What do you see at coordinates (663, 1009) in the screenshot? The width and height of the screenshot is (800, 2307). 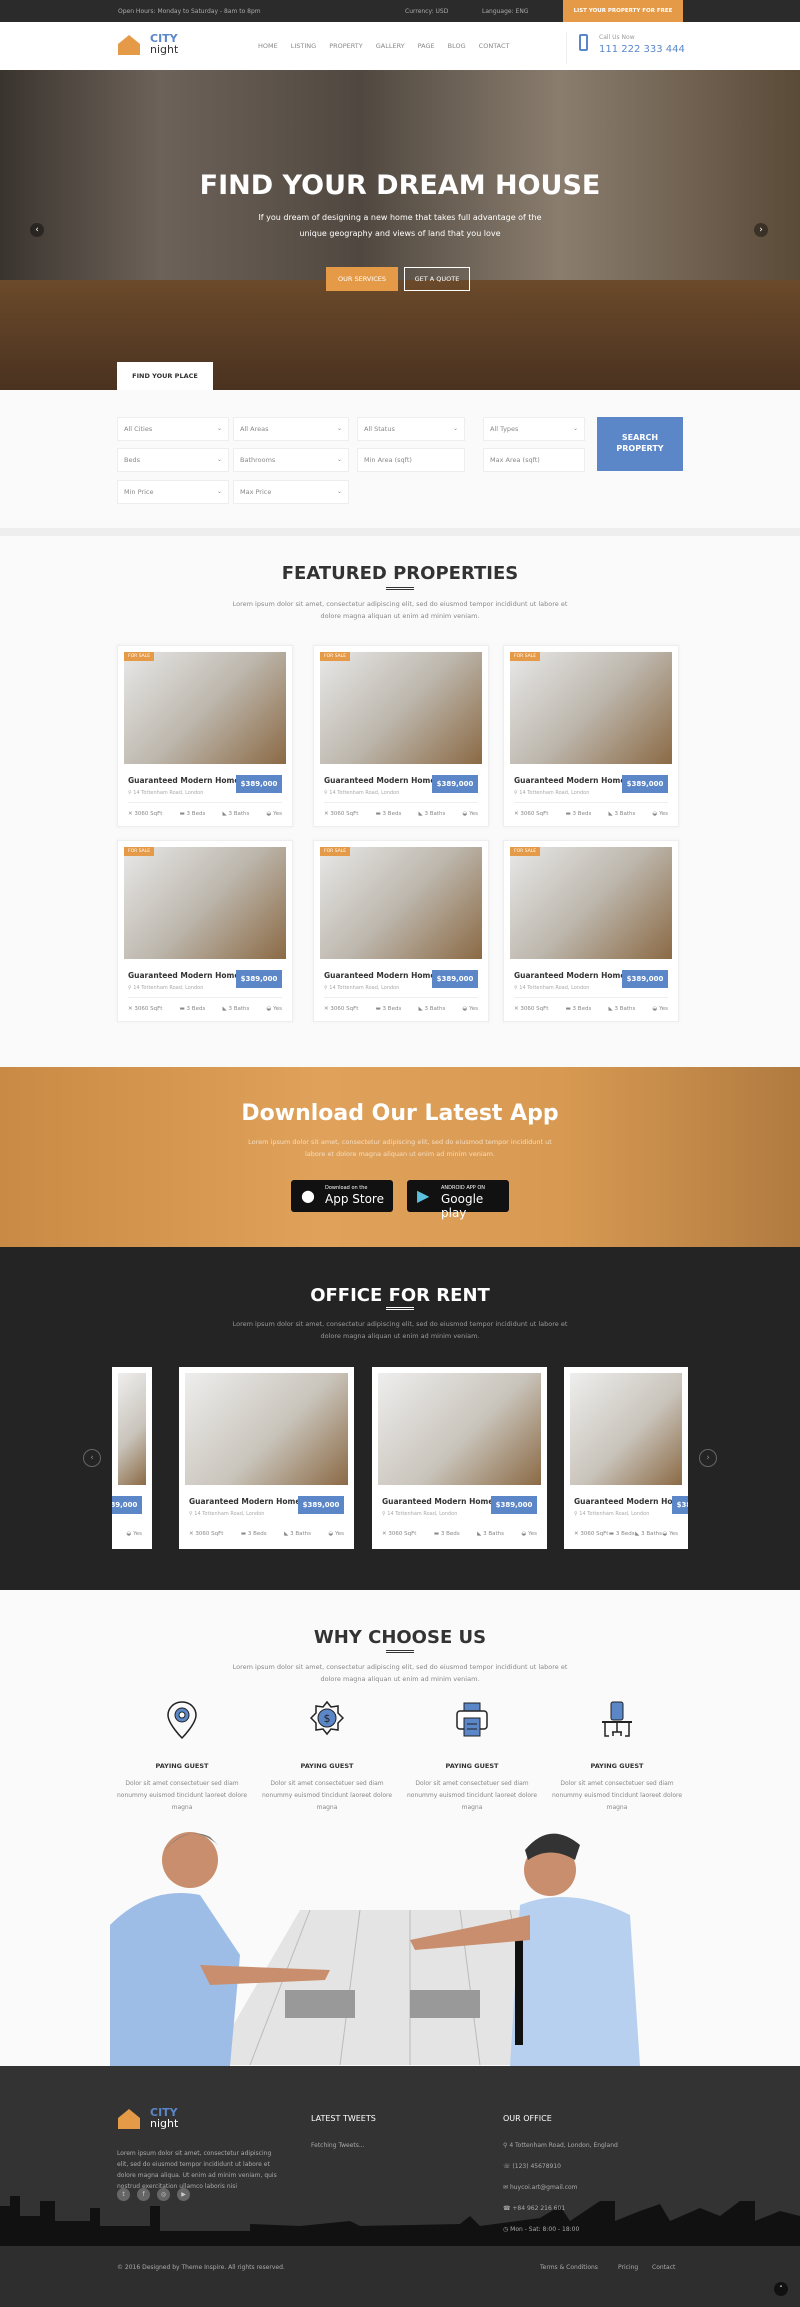 I see `feature-value: Yes` at bounding box center [663, 1009].